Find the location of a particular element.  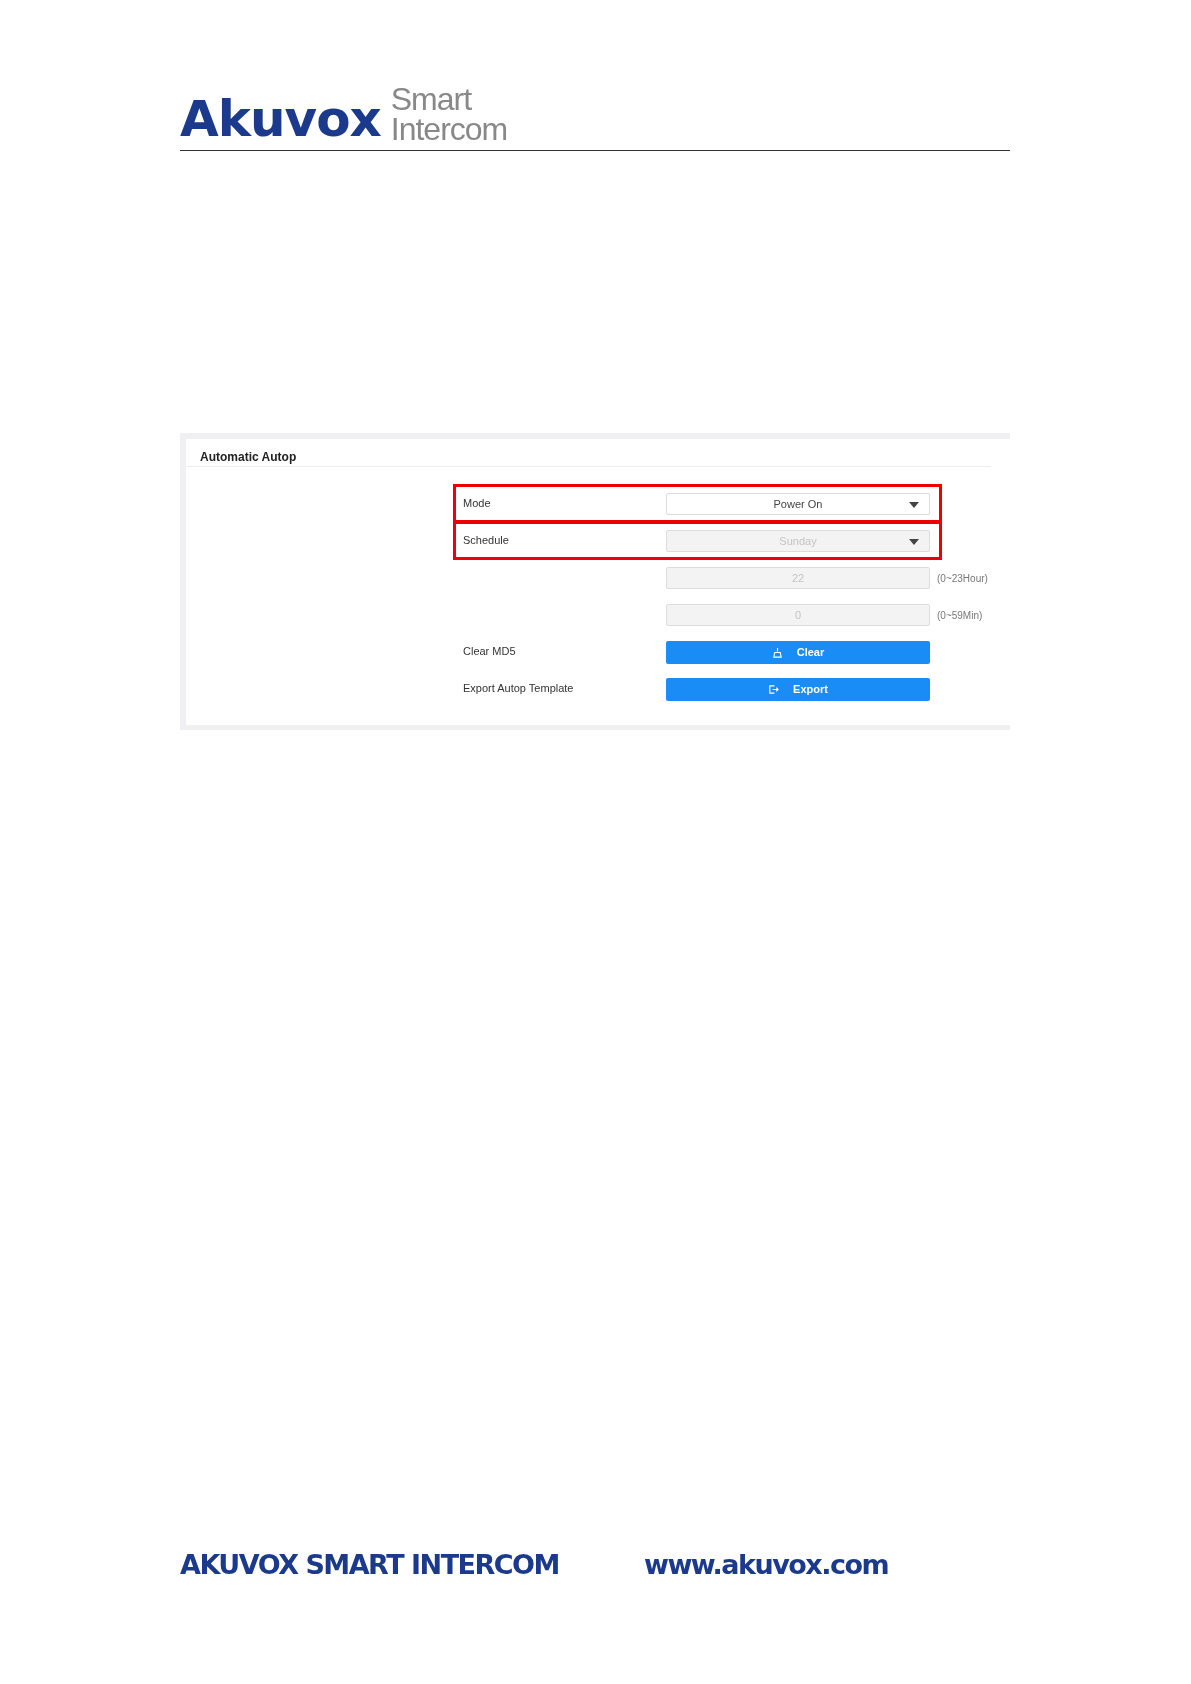

footer-website: www.akuvox.com is located at coordinates (766, 1564).